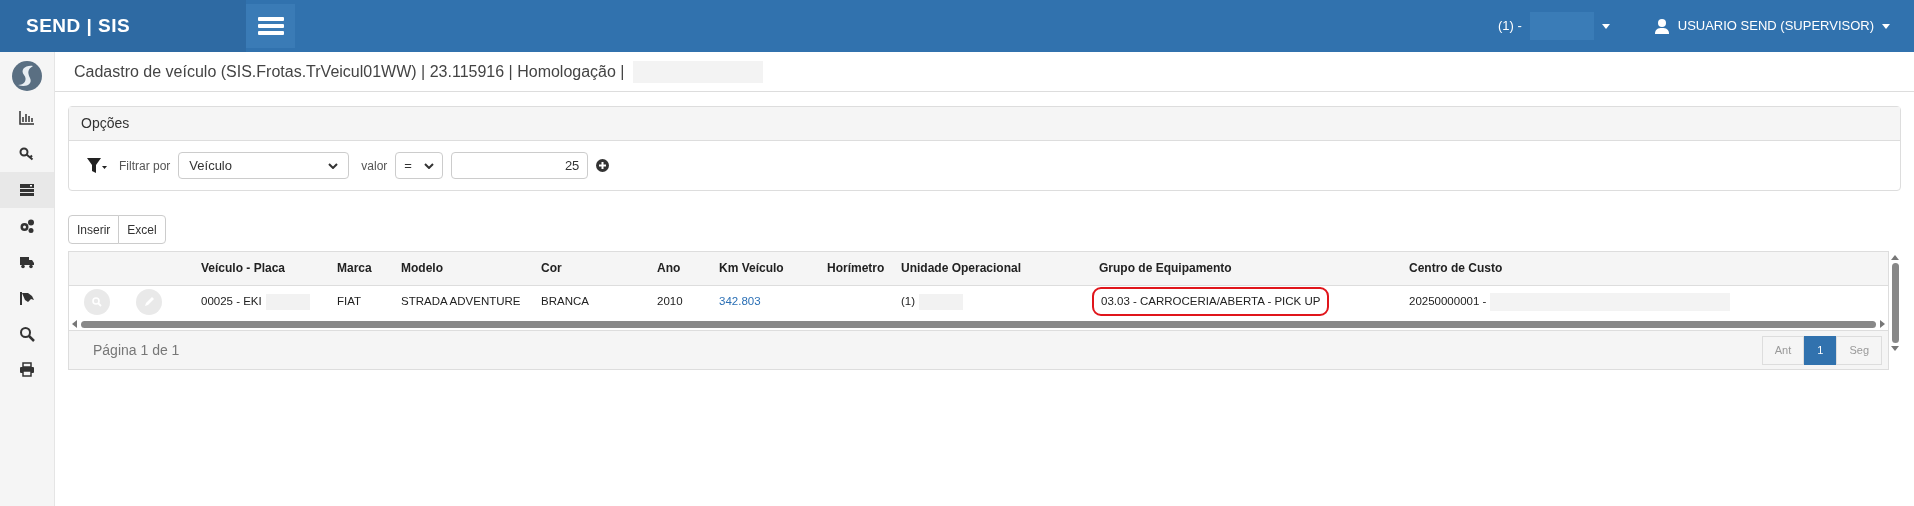 Image resolution: width=1914 pixels, height=506 pixels. I want to click on scroll-right-icon, so click(1882, 324).